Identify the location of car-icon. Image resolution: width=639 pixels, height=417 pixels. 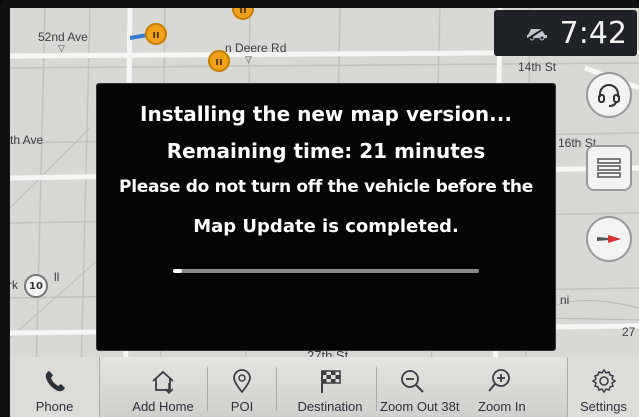
(536, 33).